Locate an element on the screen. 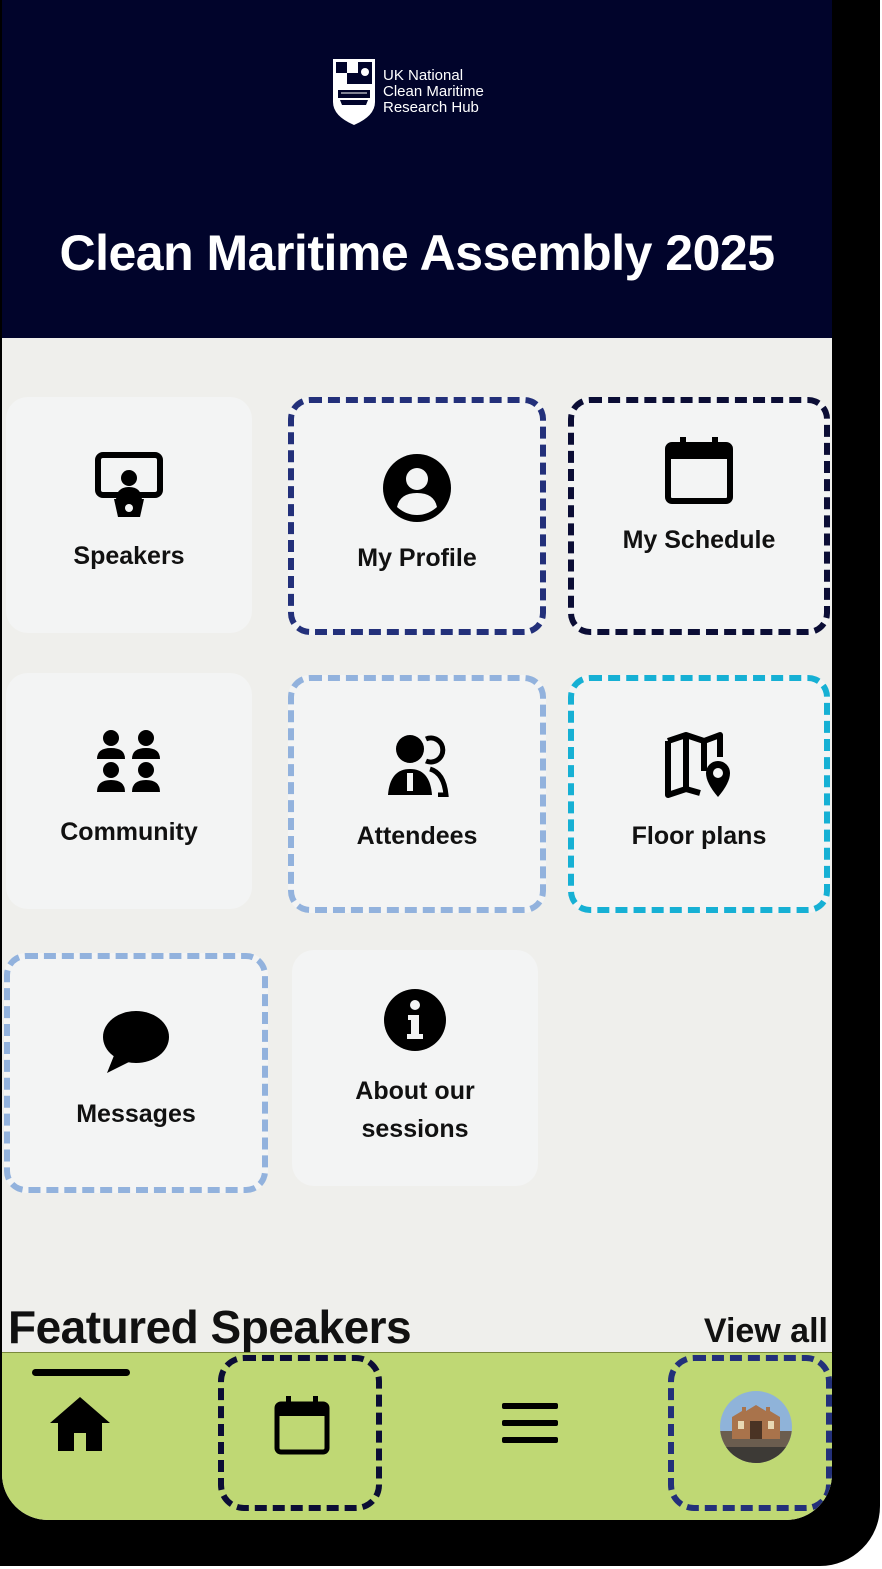 The width and height of the screenshot is (882, 1569). avatar-photo is located at coordinates (756, 1427).